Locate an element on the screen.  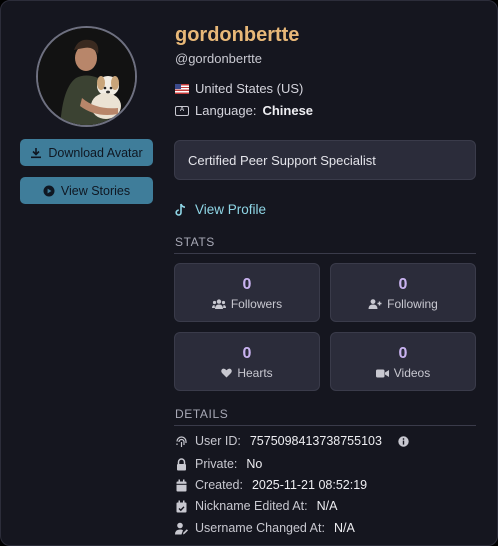
view-stories-label: View Stories is located at coordinates (95, 190).